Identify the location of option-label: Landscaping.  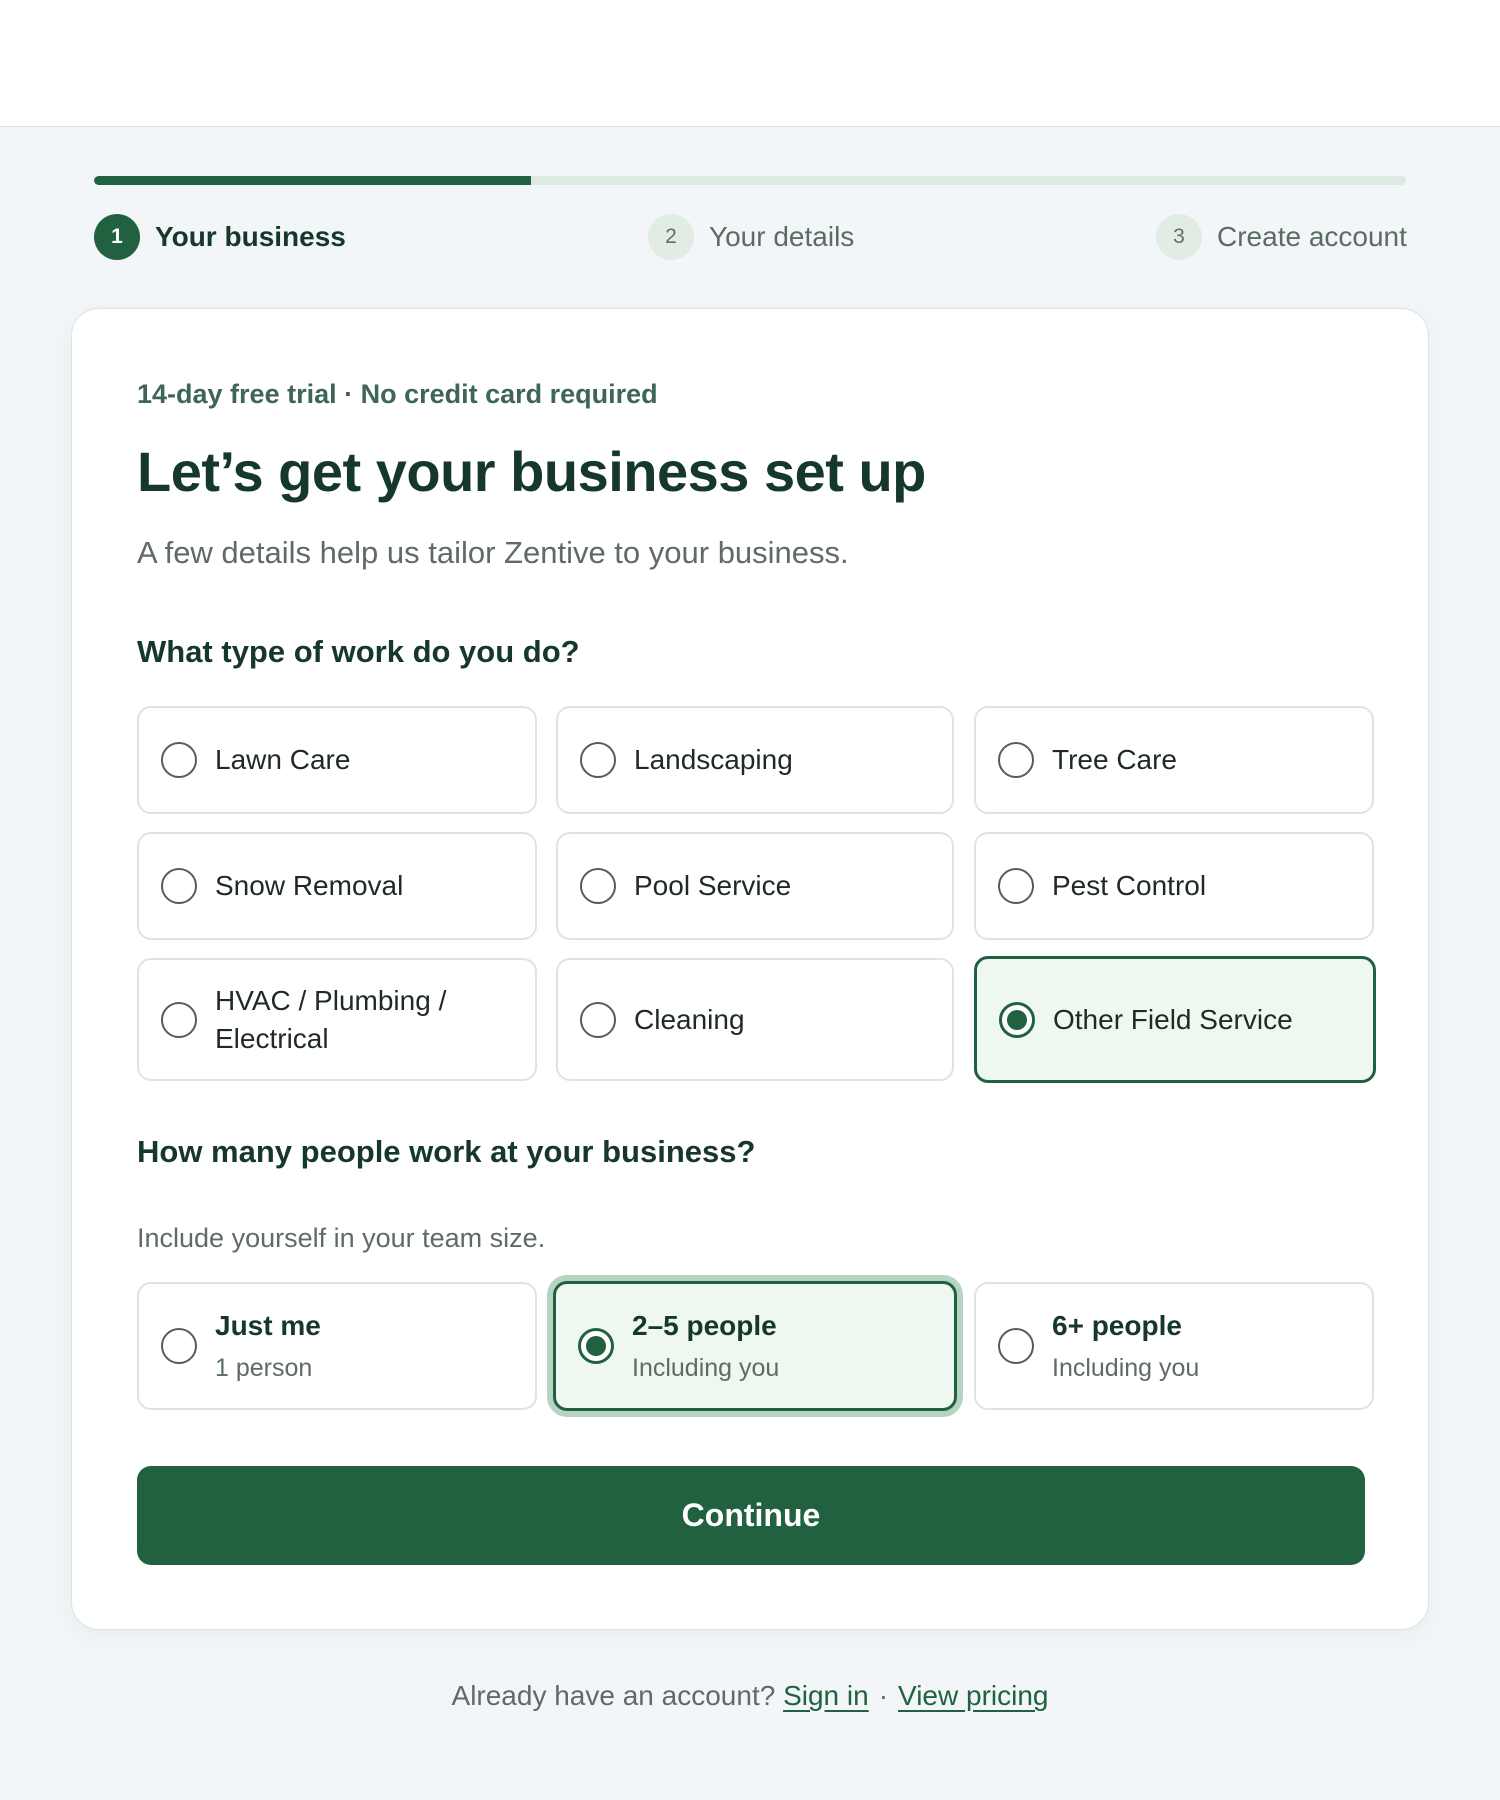
(713, 759).